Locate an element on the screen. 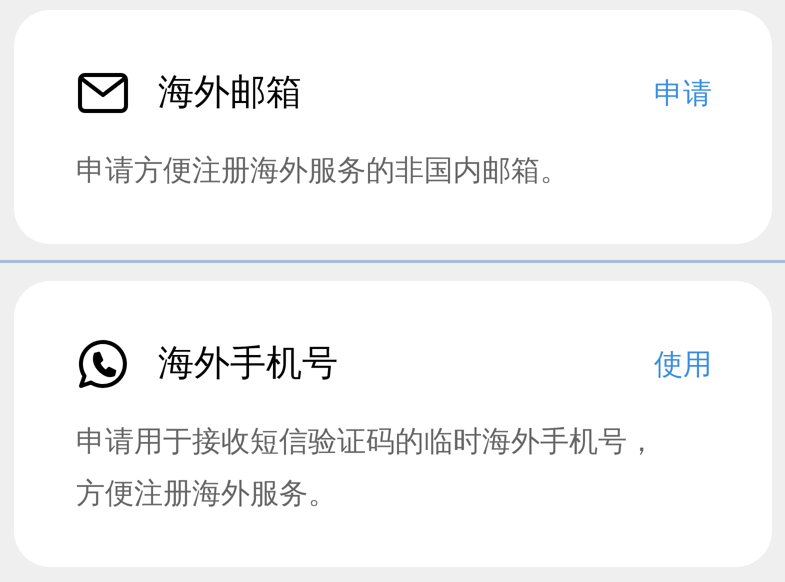 Image resolution: width=785 pixels, height=582 pixels. action-link: 申请 is located at coordinates (683, 93).